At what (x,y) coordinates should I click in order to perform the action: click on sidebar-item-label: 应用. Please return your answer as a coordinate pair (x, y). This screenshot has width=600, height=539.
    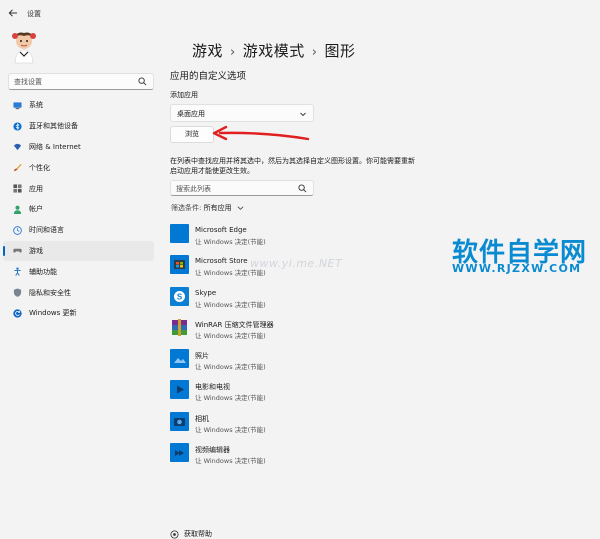
    Looking at the image, I should click on (36, 188).